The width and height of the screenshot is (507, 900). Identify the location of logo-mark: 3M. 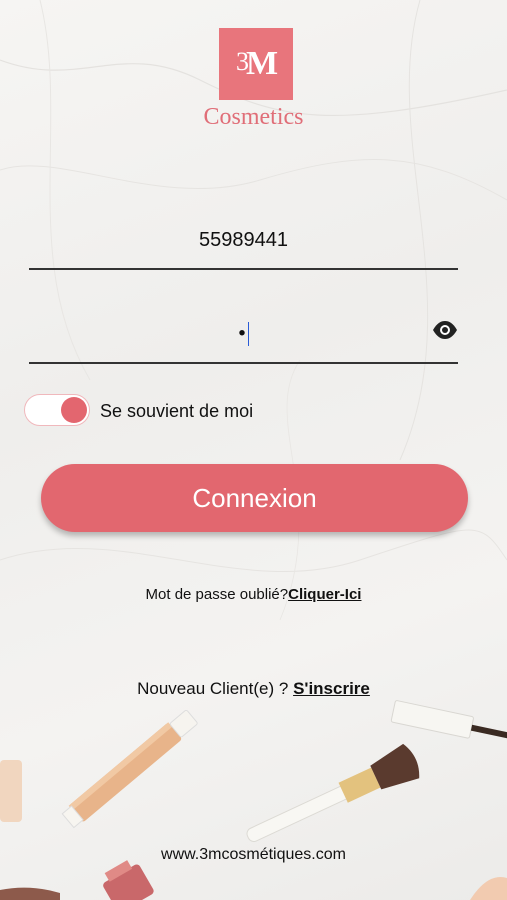
(256, 63).